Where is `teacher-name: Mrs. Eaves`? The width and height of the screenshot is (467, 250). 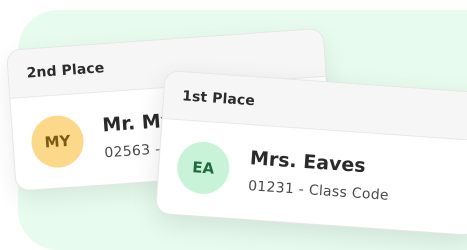 teacher-name: Mrs. Eaves is located at coordinates (308, 162).